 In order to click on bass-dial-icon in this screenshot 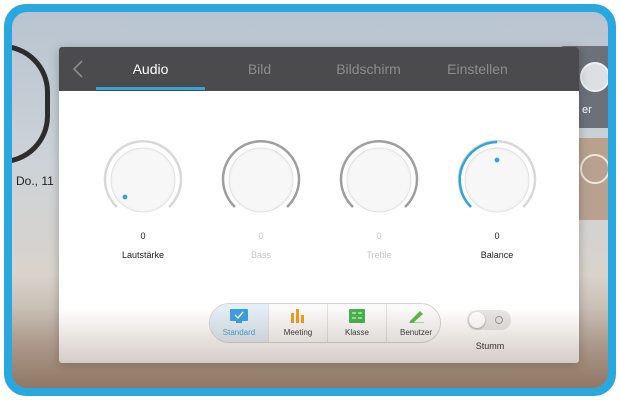, I will do `click(261, 176)`.